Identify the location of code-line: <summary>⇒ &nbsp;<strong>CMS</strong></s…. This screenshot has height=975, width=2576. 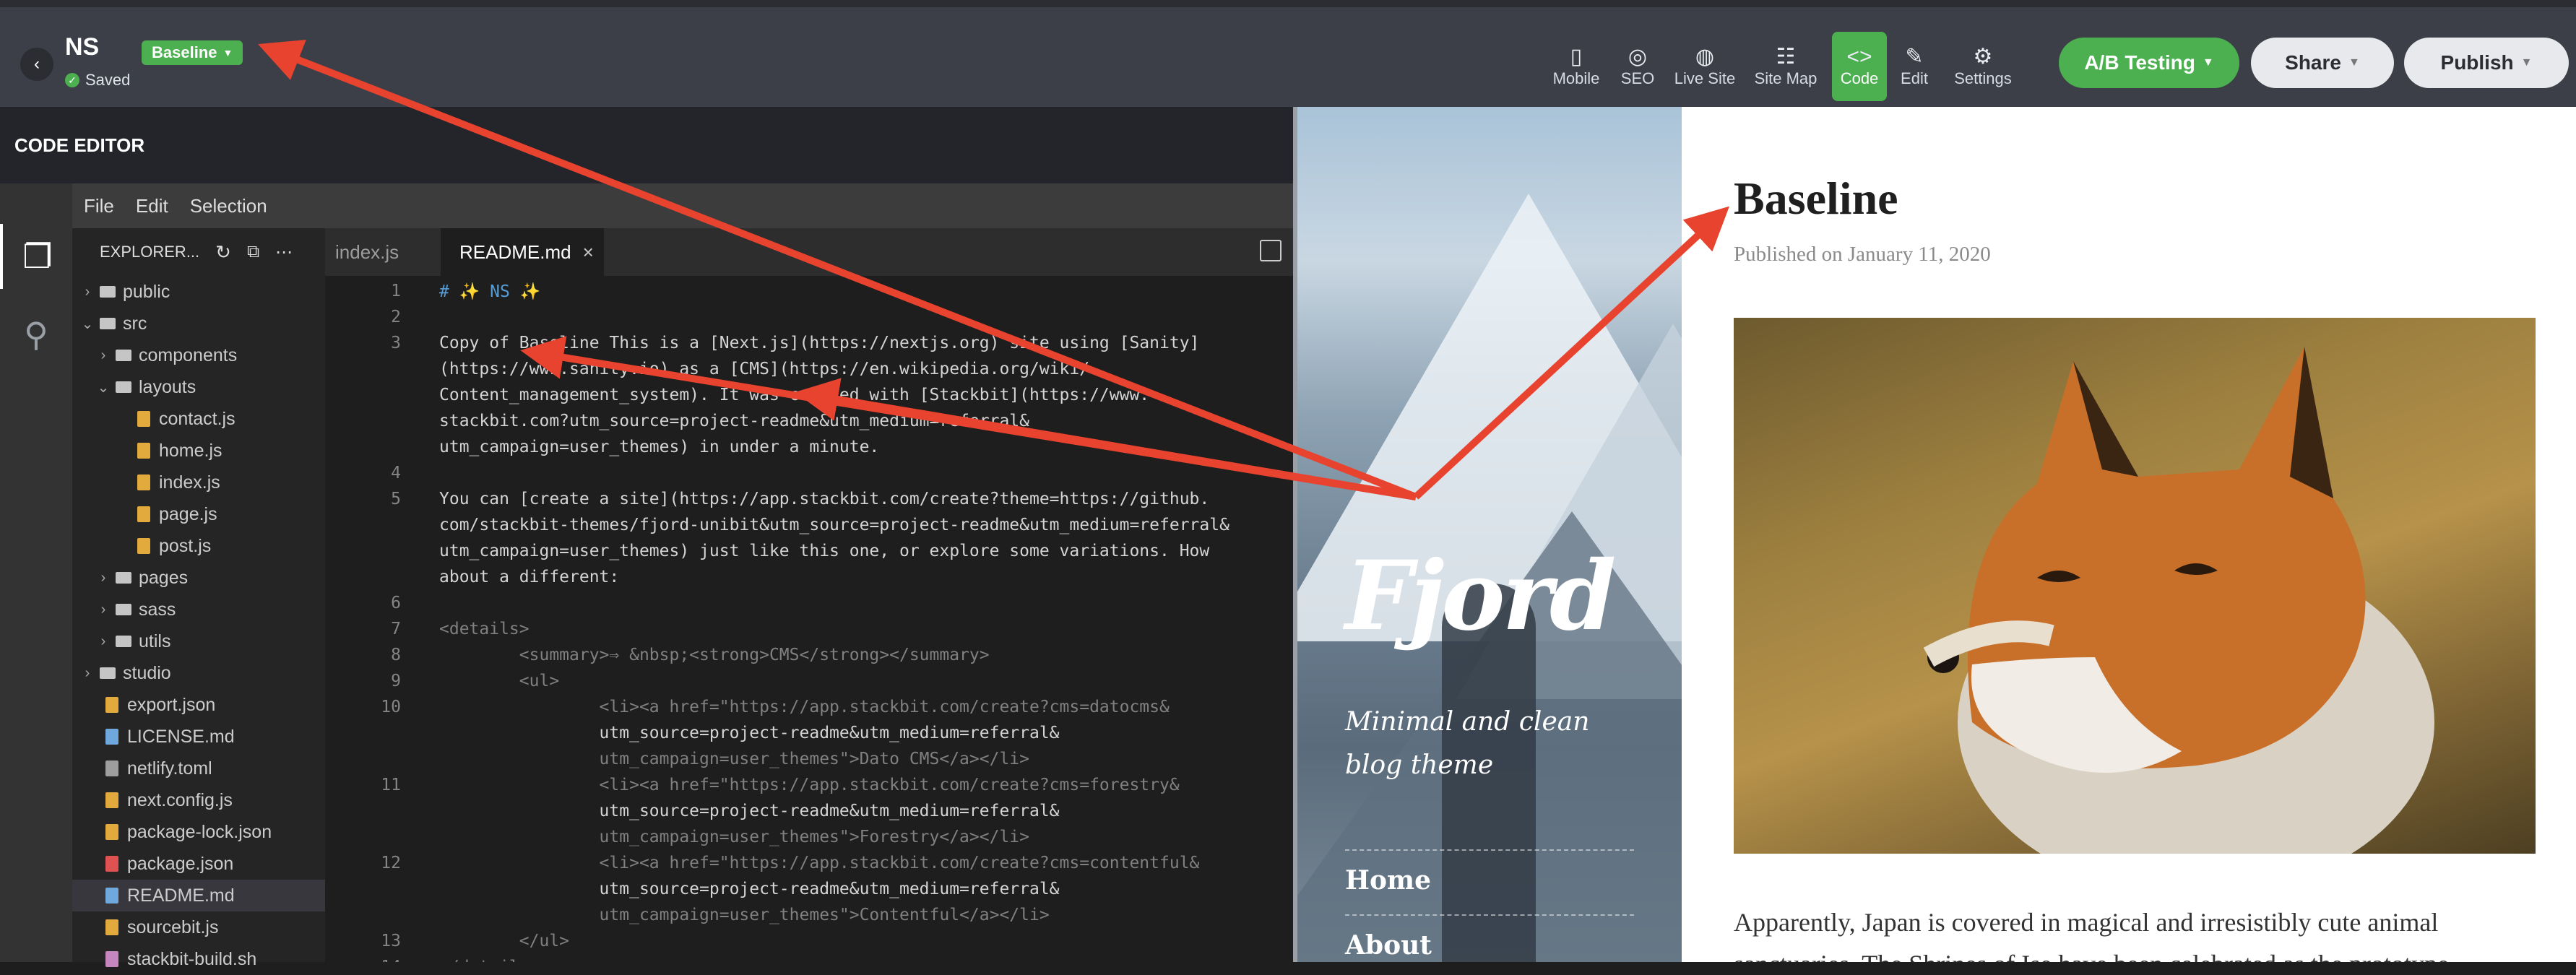
(714, 655).